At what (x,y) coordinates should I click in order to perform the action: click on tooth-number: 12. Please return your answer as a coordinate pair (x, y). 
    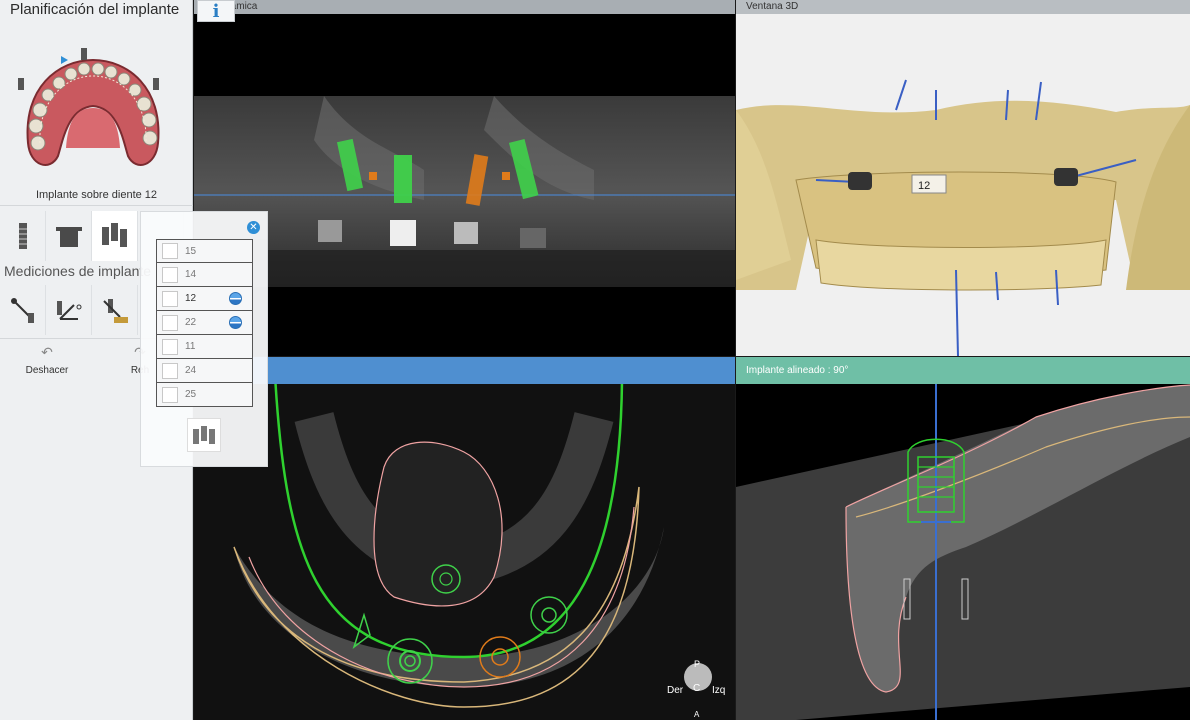
    Looking at the image, I should click on (191, 298).